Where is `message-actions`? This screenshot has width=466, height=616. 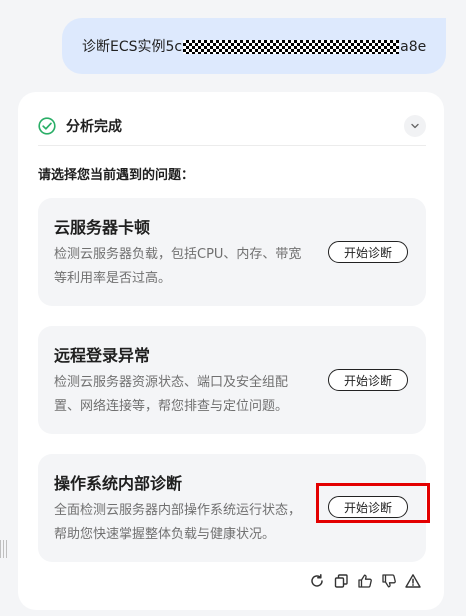
message-actions is located at coordinates (365, 582).